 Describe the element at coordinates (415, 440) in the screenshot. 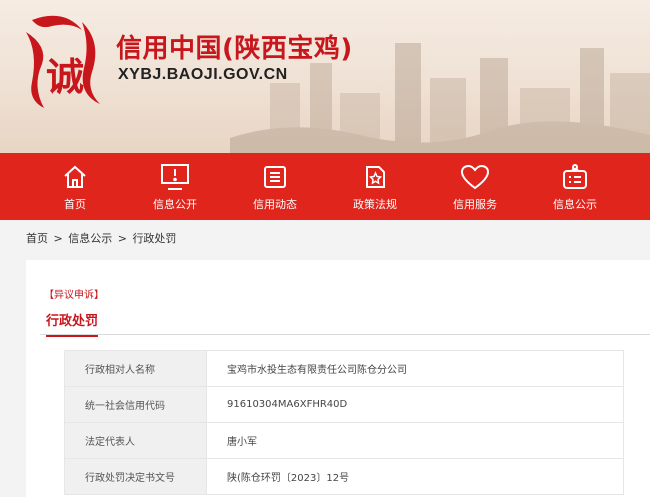

I see `field-value: 唐小军` at that location.